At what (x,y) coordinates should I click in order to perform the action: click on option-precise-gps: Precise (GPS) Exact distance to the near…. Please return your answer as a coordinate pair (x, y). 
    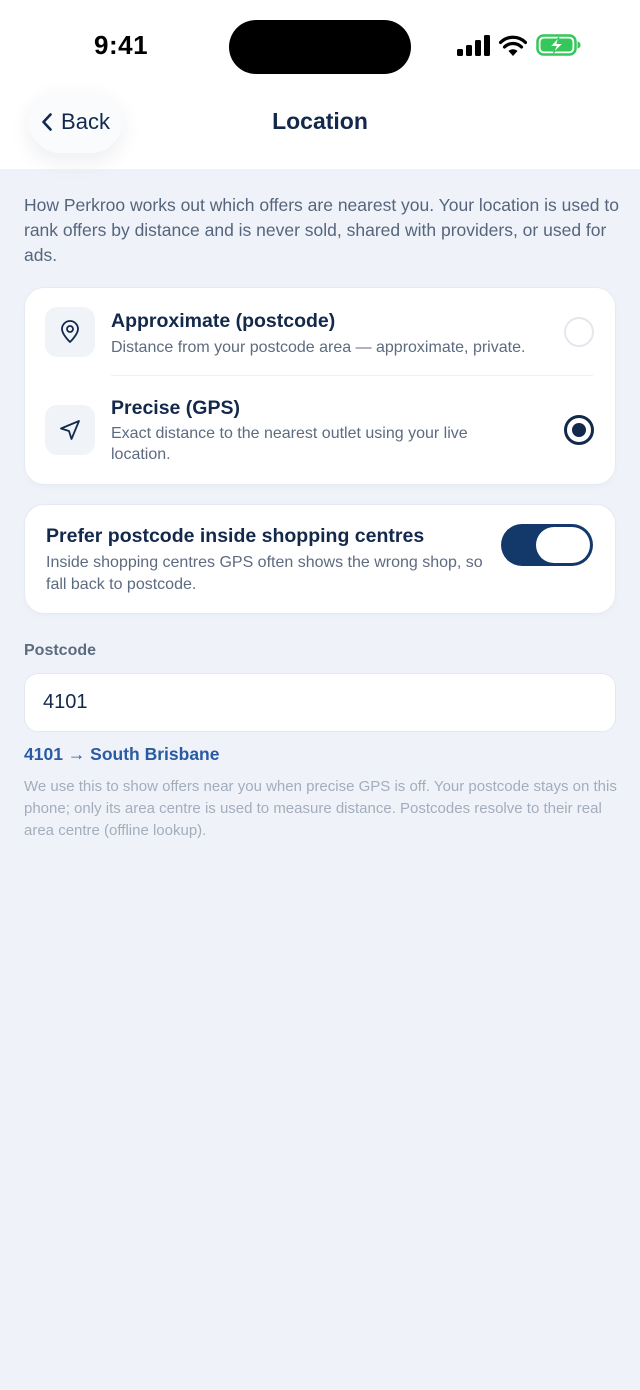
    Looking at the image, I should click on (320, 430).